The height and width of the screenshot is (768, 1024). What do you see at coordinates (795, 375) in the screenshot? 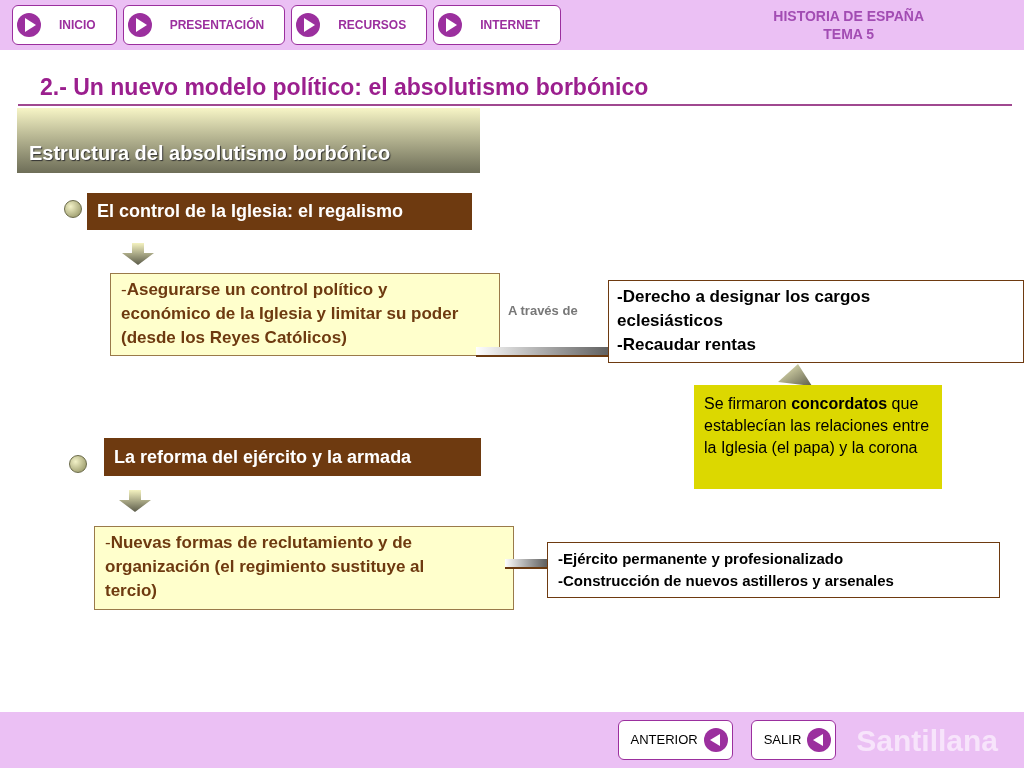
I see `pointer-triangle-icon` at bounding box center [795, 375].